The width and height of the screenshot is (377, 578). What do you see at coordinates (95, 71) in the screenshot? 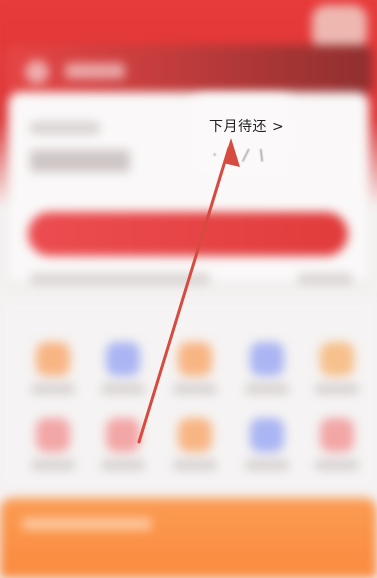
I see `account-name-placeholder` at bounding box center [95, 71].